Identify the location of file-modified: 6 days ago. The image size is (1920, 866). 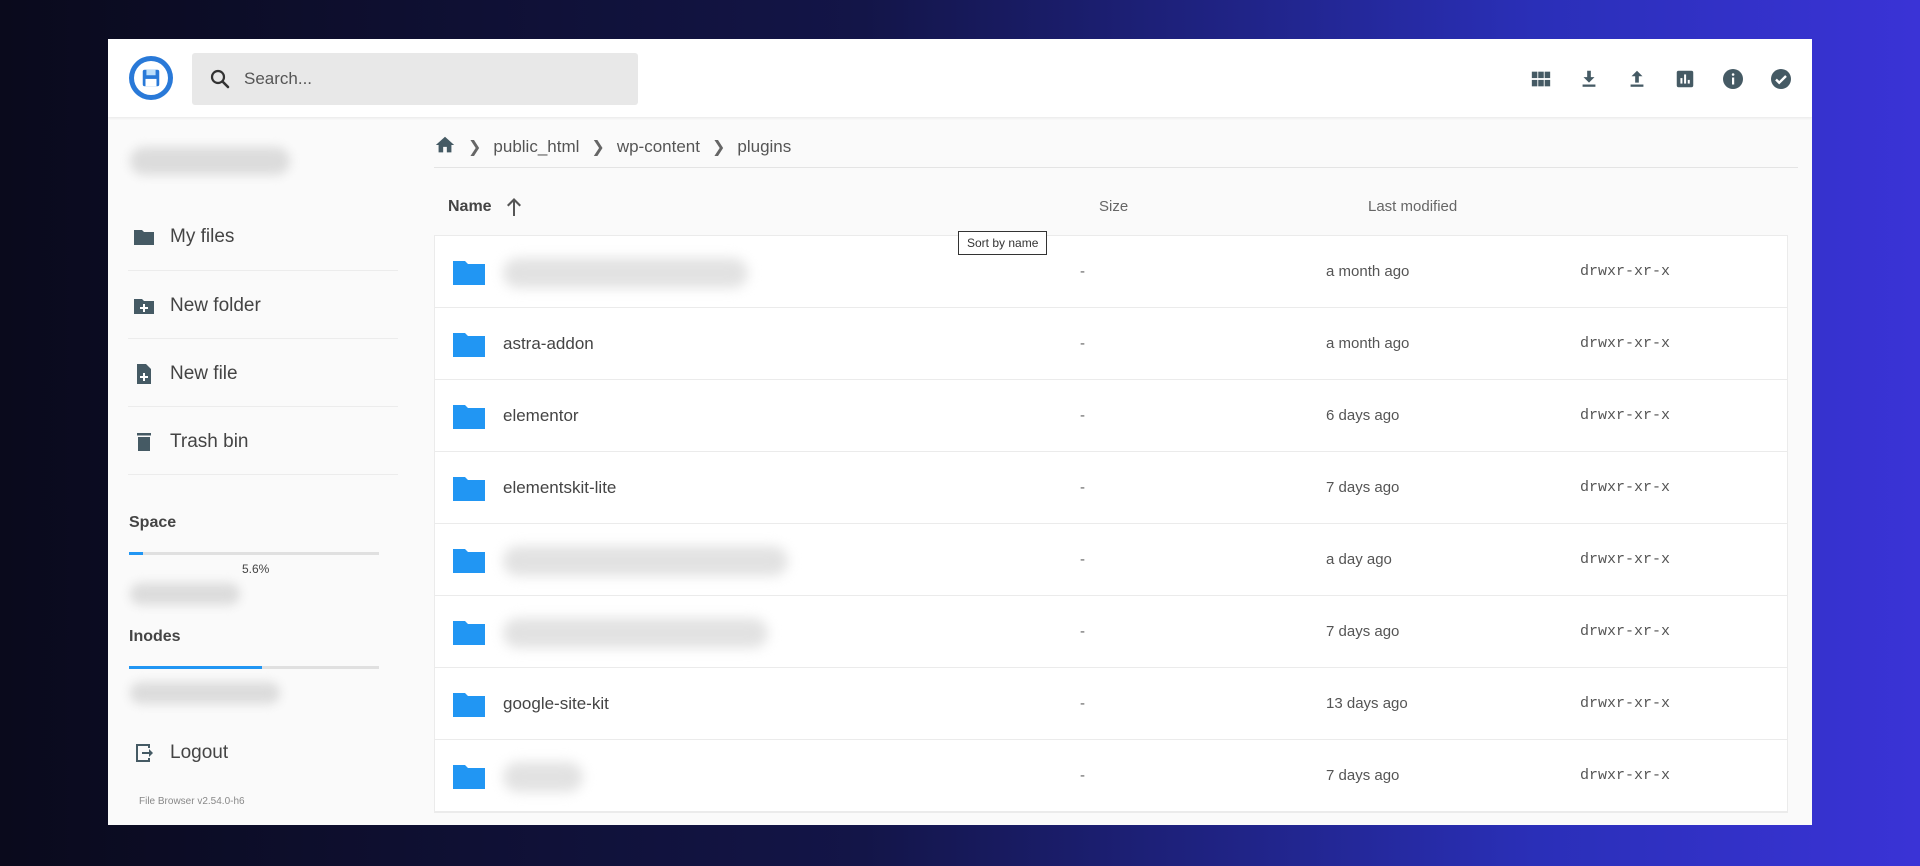
(1363, 415).